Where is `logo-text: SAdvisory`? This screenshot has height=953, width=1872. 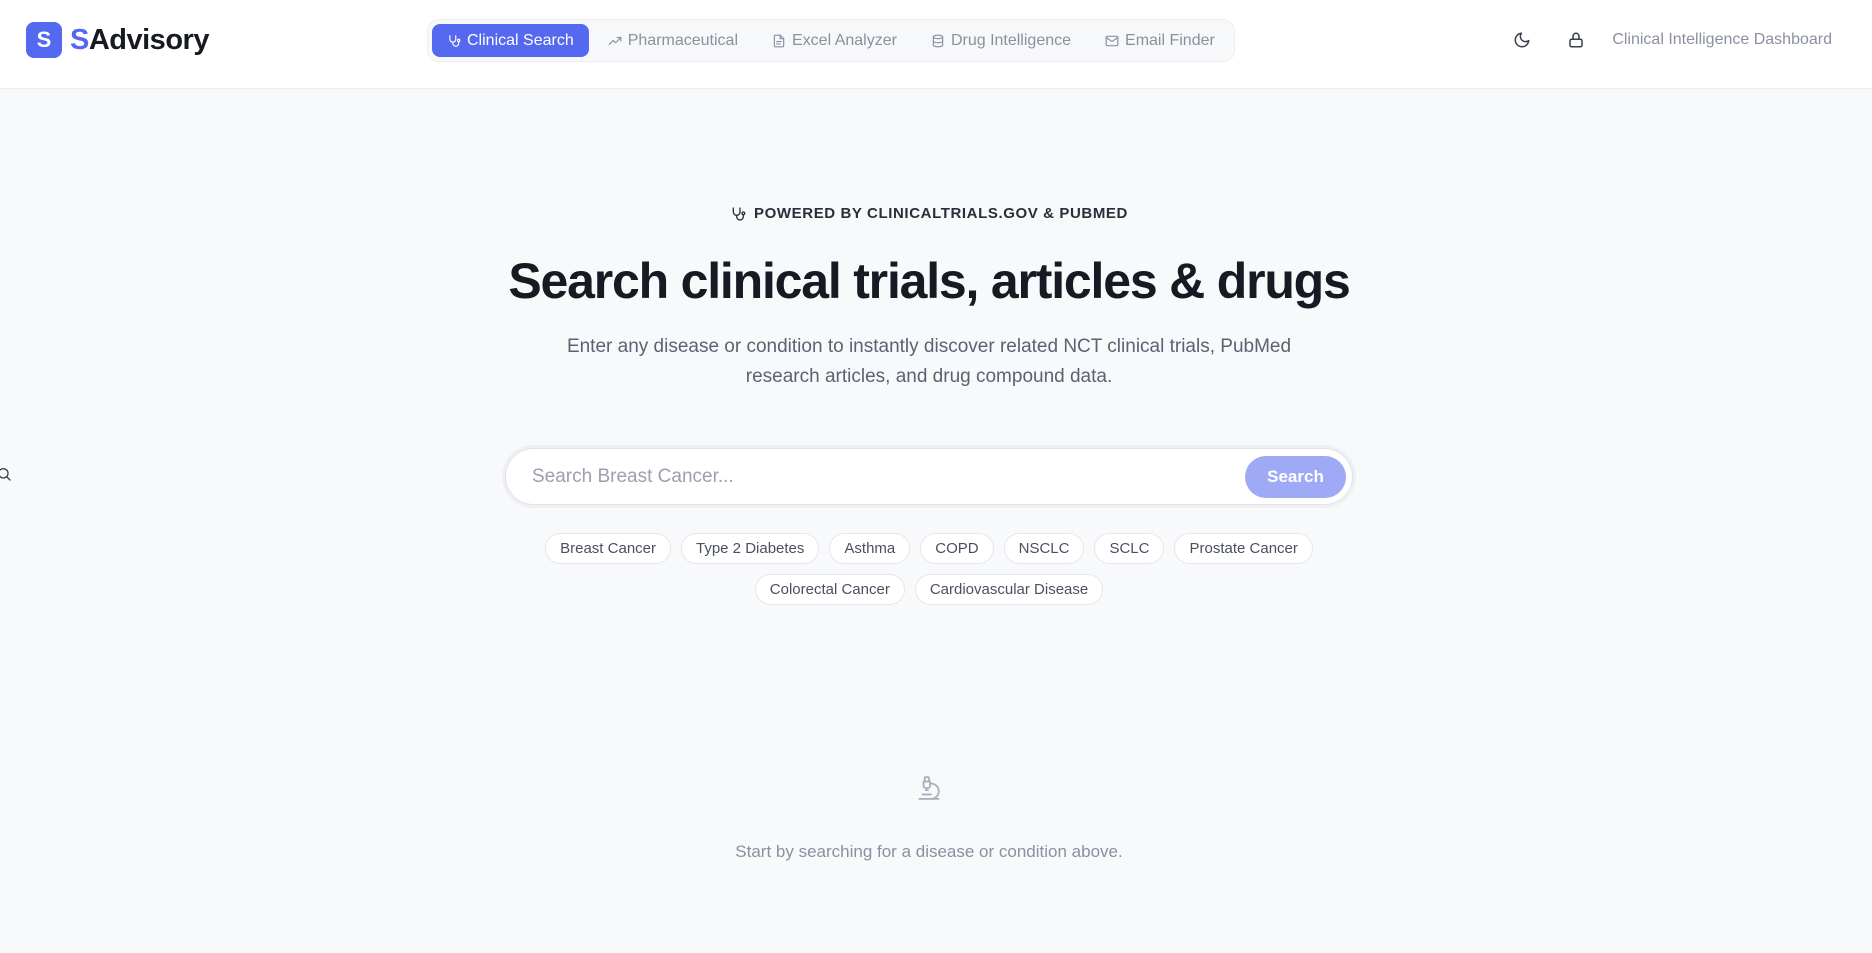
logo-text: SAdvisory is located at coordinates (139, 40).